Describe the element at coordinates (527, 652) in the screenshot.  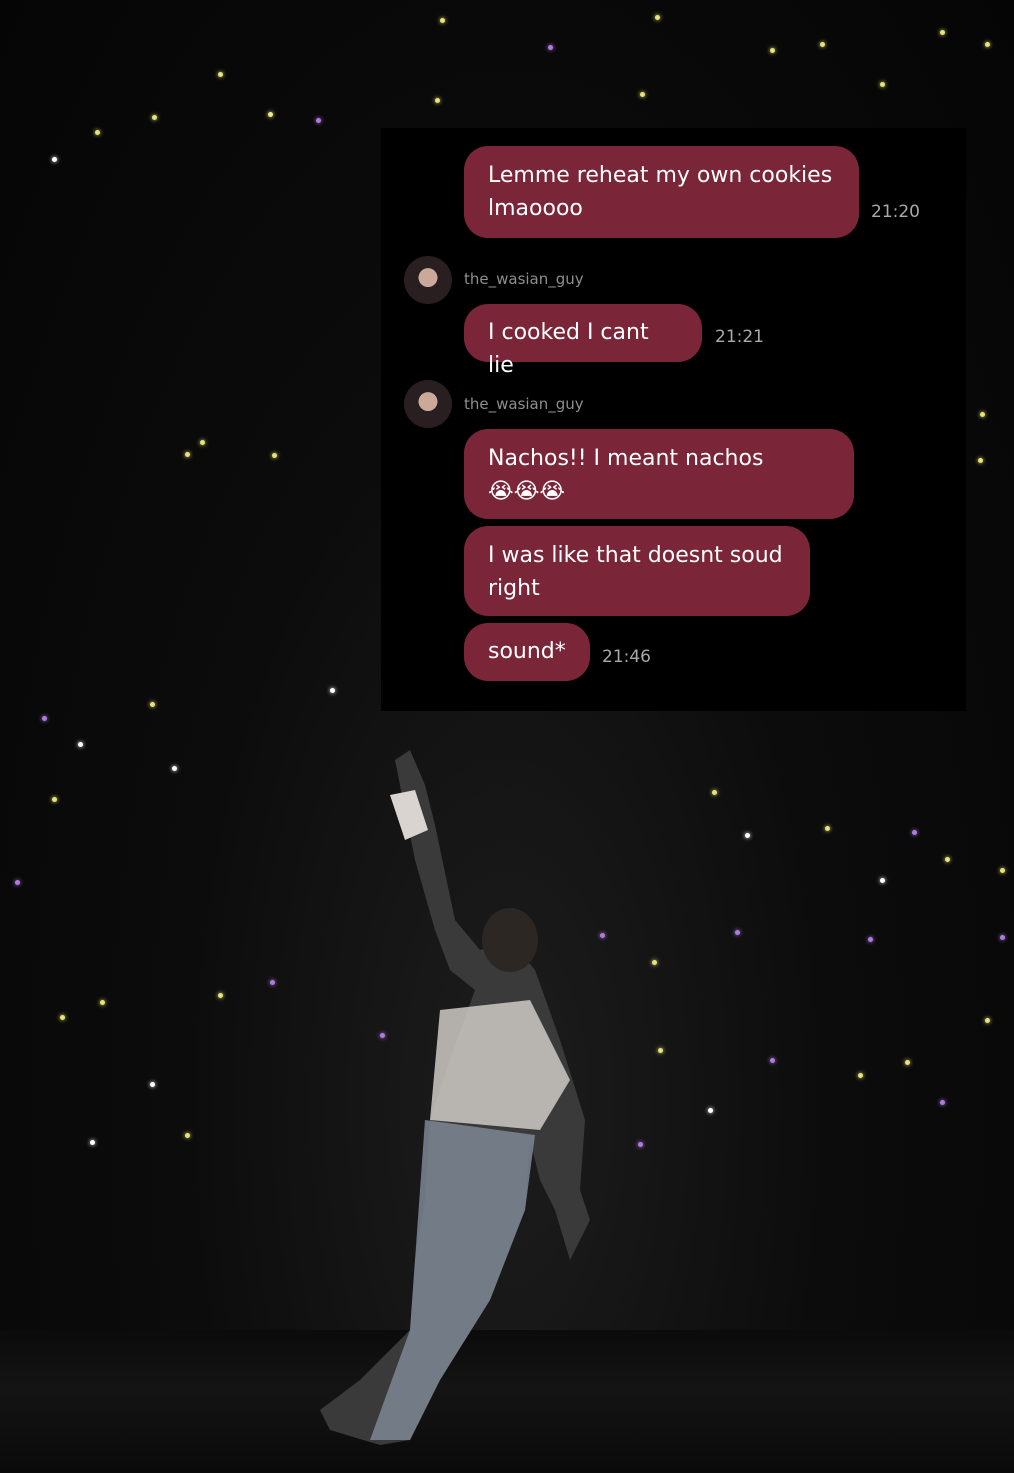
I see `message-bubble: sound*` at that location.